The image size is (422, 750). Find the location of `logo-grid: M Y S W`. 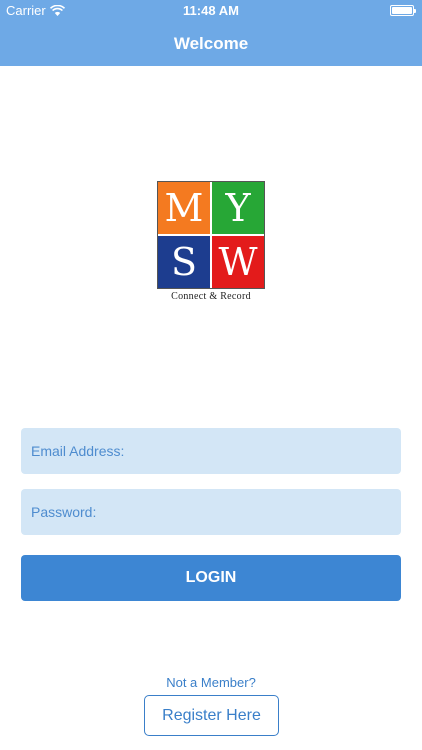

logo-grid: M Y S W is located at coordinates (211, 235).